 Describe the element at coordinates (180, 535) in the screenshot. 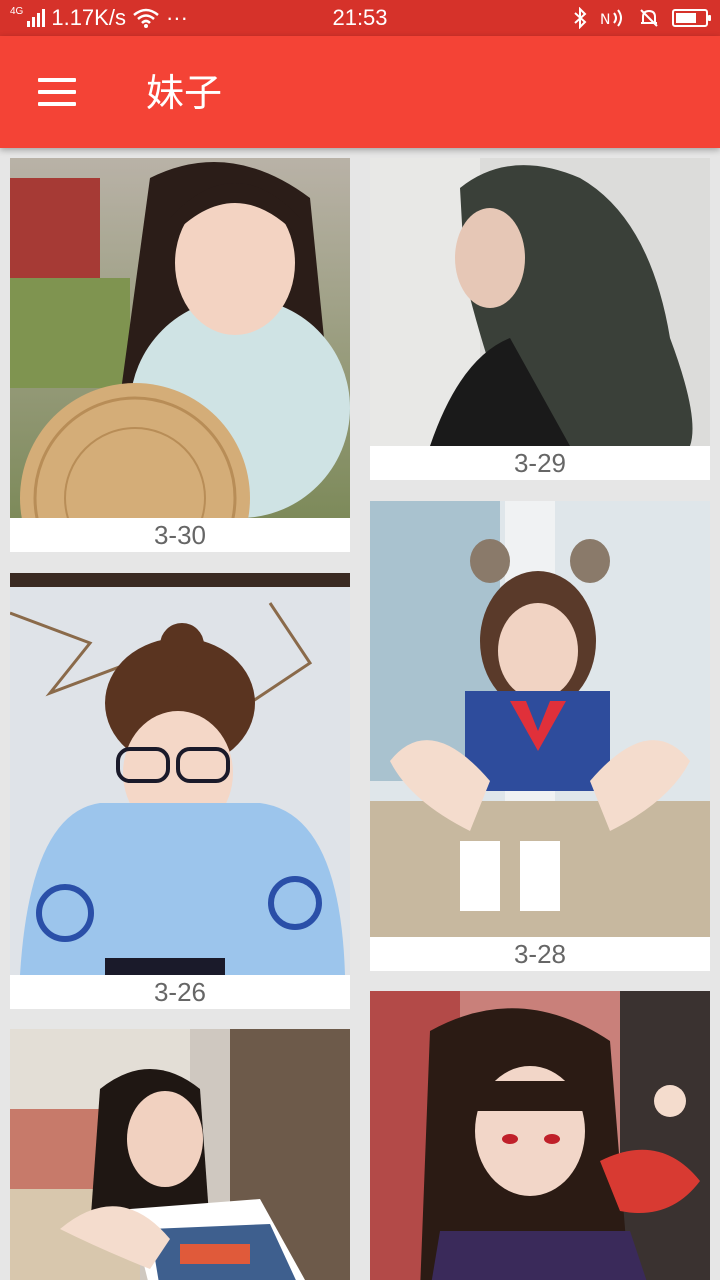

I see `card-date: 3-30` at that location.